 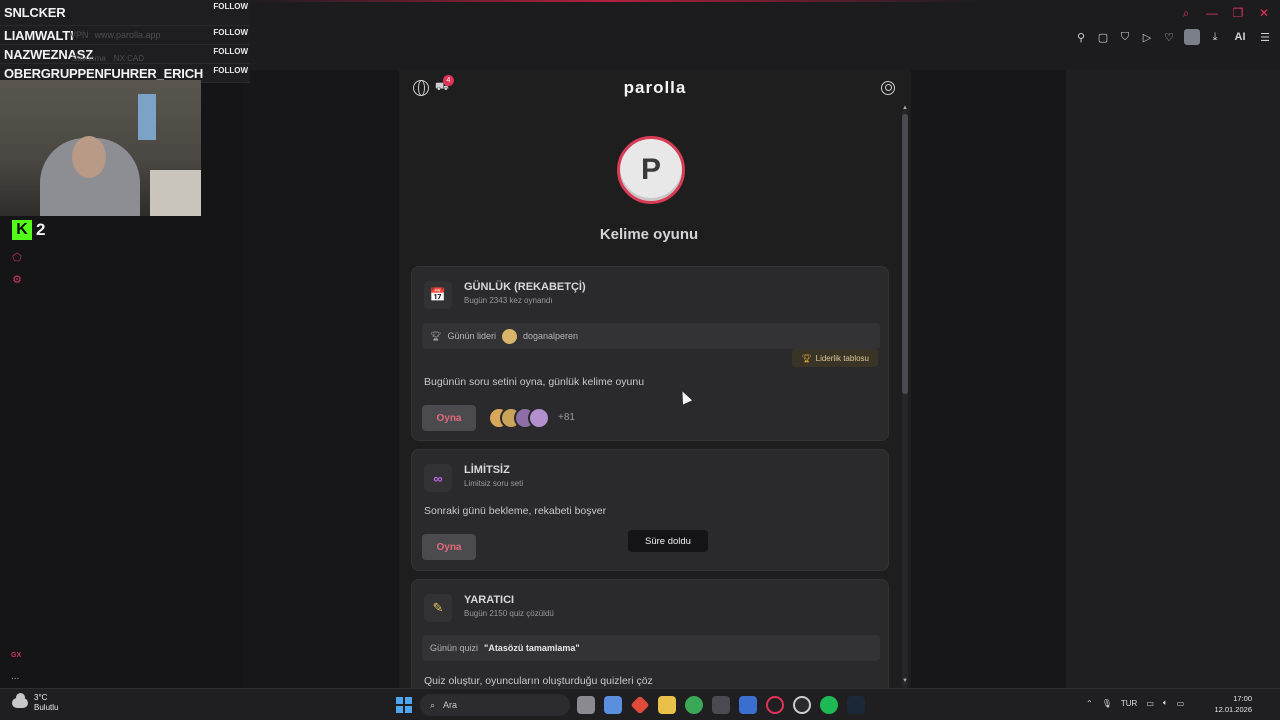 I want to click on ghost-tabs: Savunma NX CAD, so click(x=108, y=58).